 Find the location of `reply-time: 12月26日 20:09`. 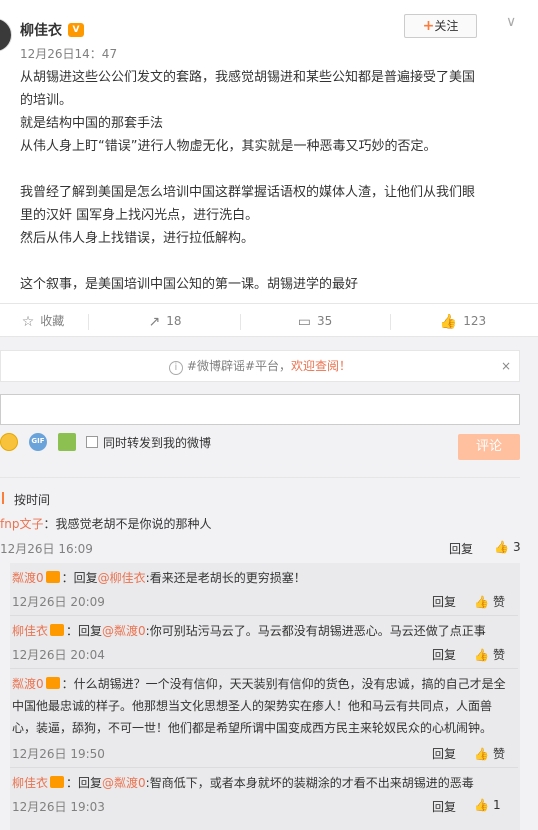

reply-time: 12月26日 20:09 is located at coordinates (58, 602).